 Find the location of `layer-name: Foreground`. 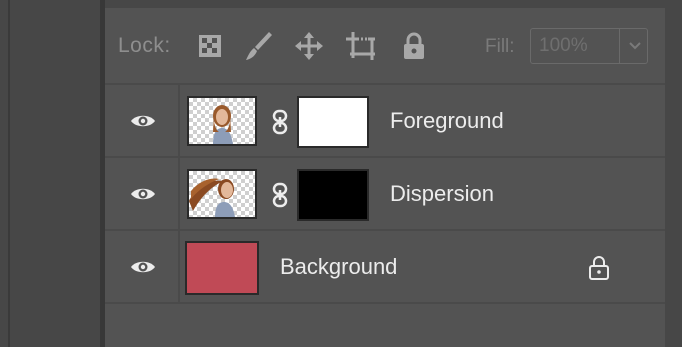

layer-name: Foreground is located at coordinates (447, 121).